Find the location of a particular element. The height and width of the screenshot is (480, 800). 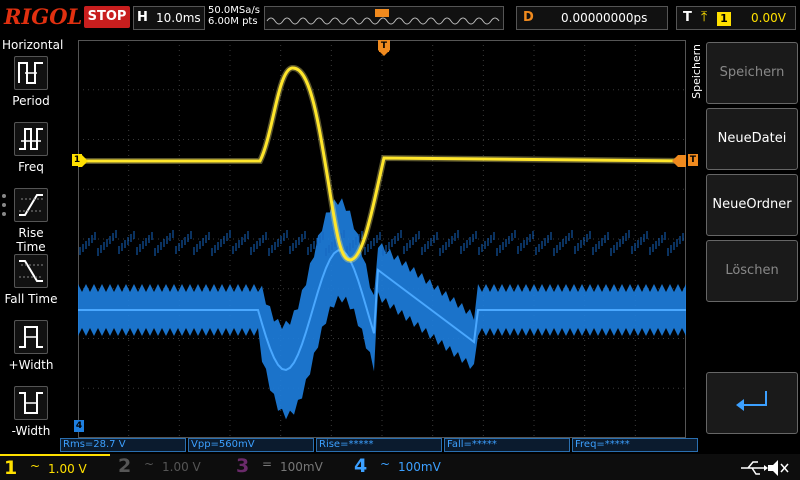

measure-positive-width-button: +Width is located at coordinates (31, 352).